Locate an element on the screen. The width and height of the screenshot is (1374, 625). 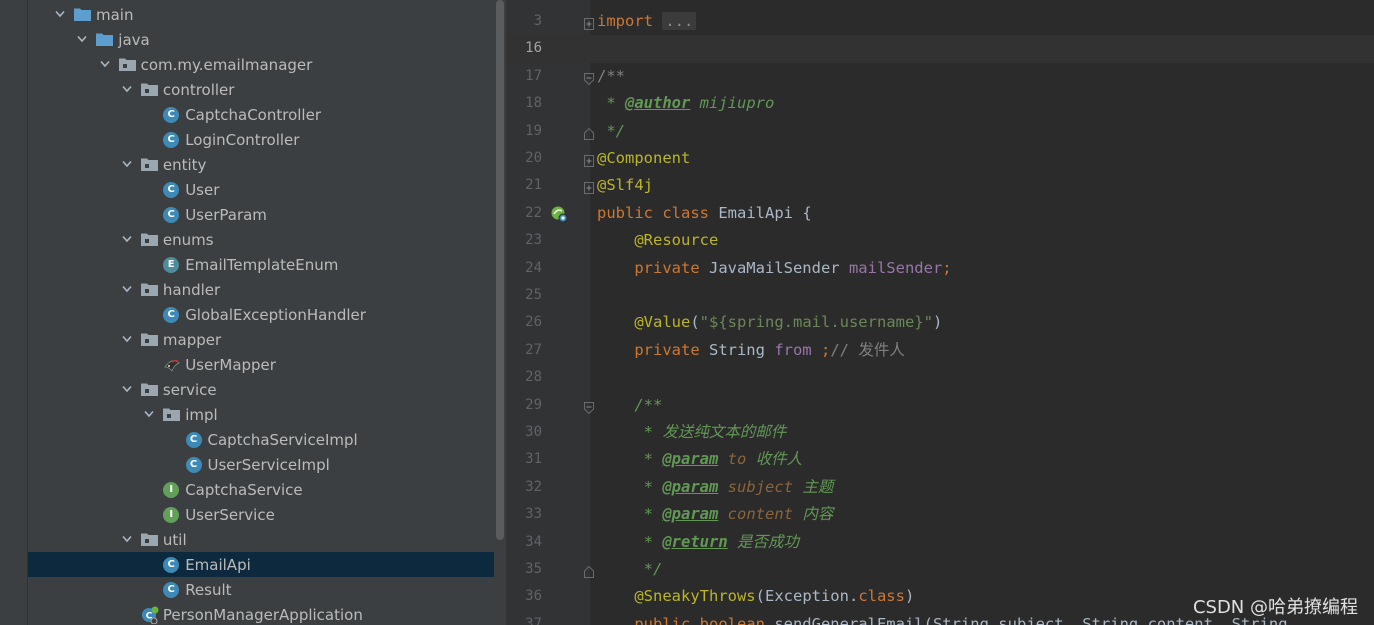
line-number: 20 is located at coordinates (533, 158).